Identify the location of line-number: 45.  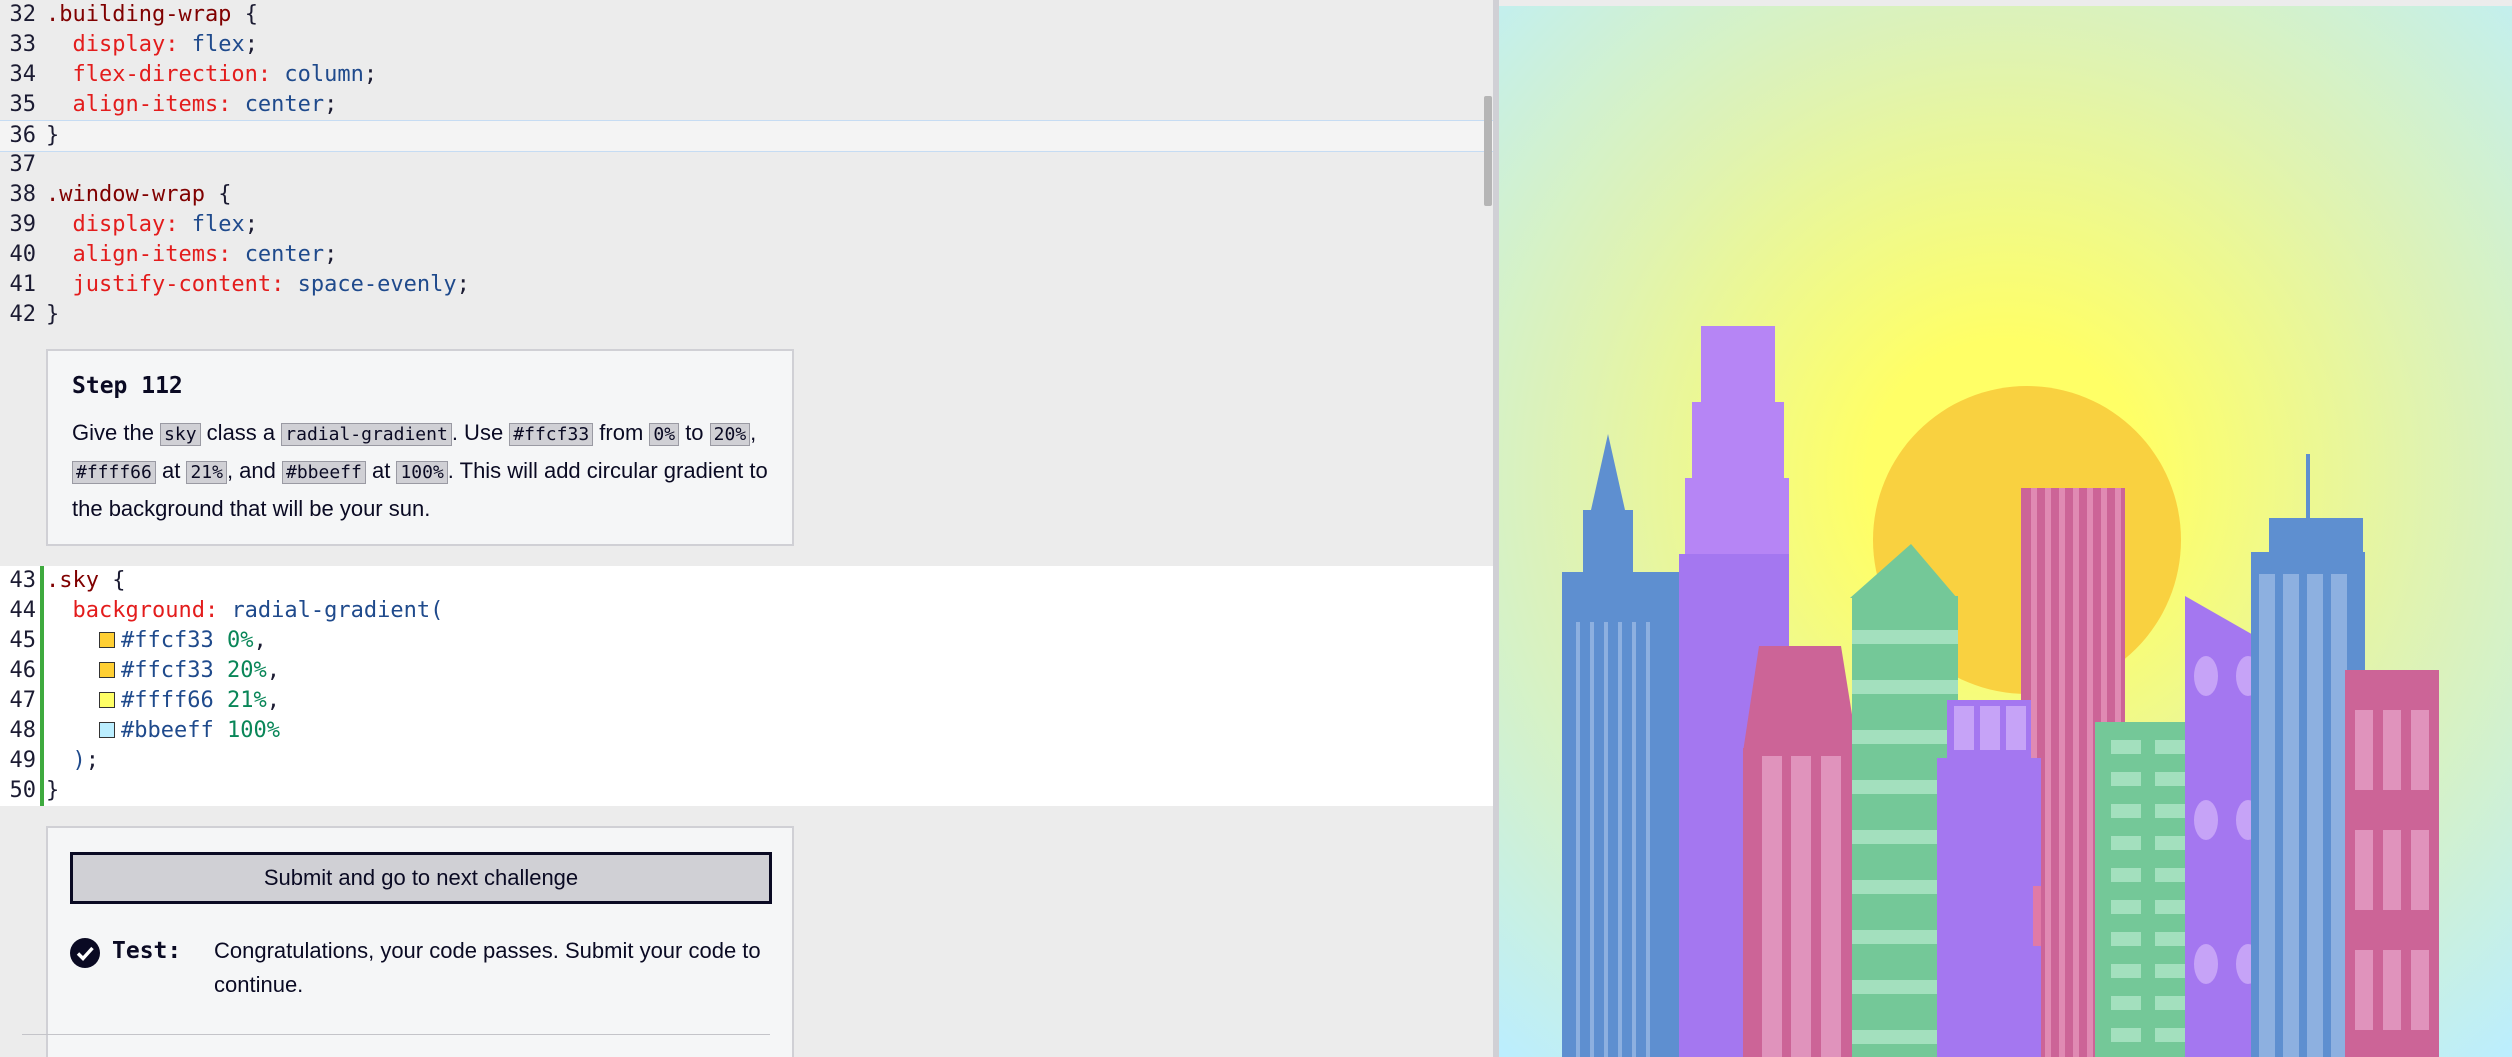
(23, 640).